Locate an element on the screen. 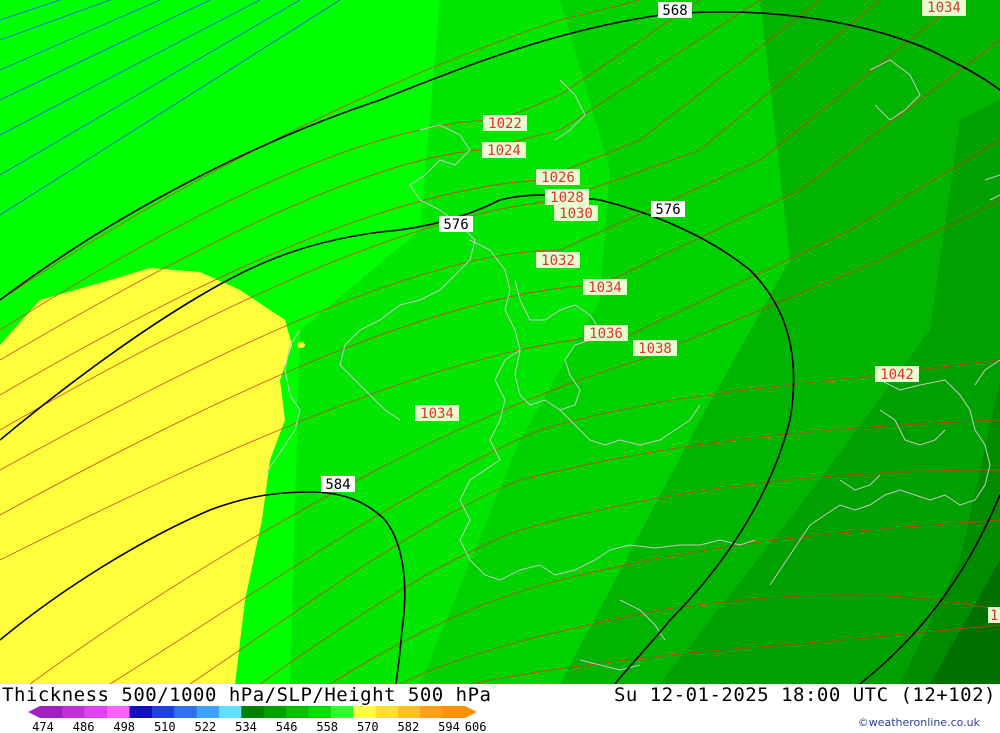 The height and width of the screenshot is (733, 1000). pressure-label-1028: 1028 is located at coordinates (567, 197).